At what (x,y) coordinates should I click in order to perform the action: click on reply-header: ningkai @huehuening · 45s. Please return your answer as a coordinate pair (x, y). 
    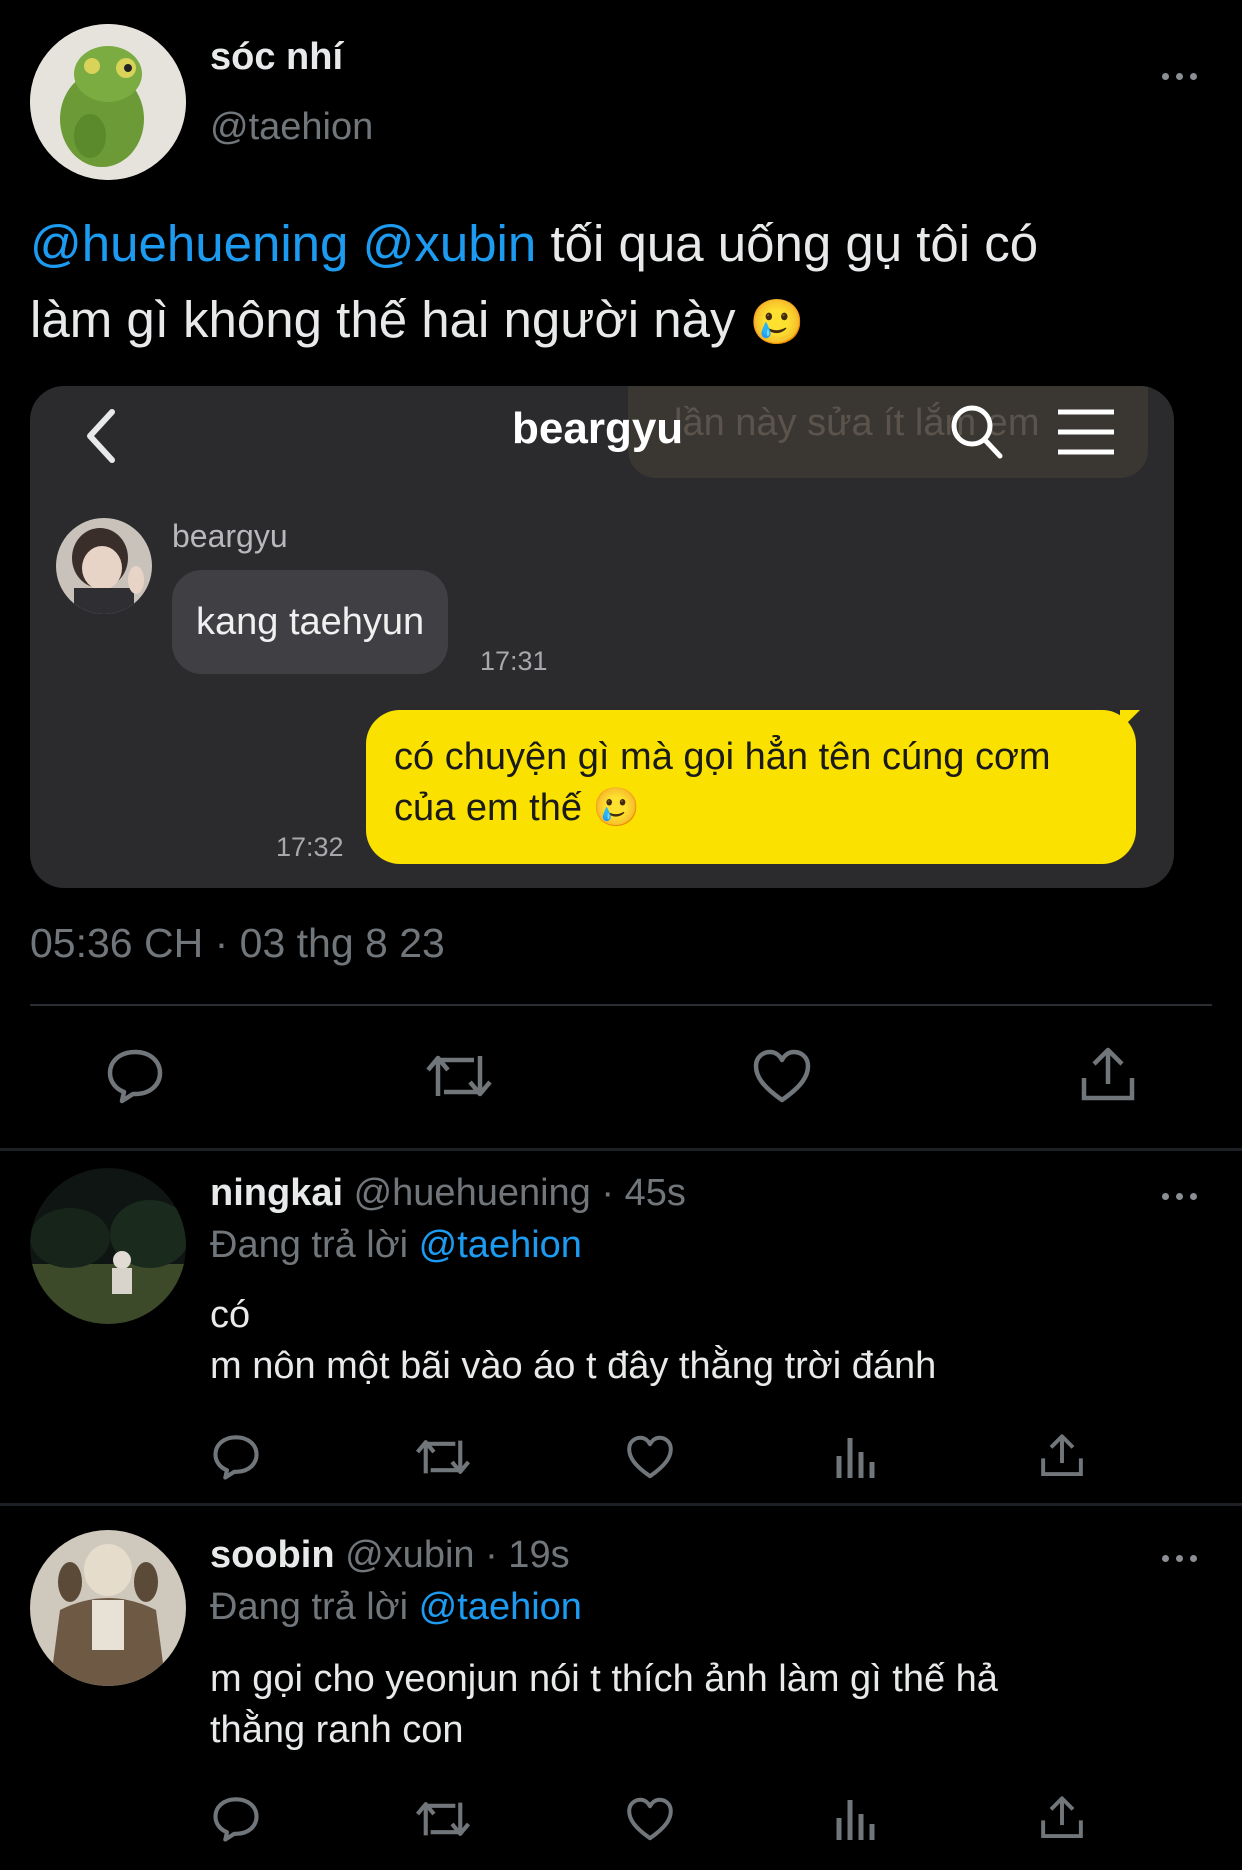
    Looking at the image, I should click on (448, 1193).